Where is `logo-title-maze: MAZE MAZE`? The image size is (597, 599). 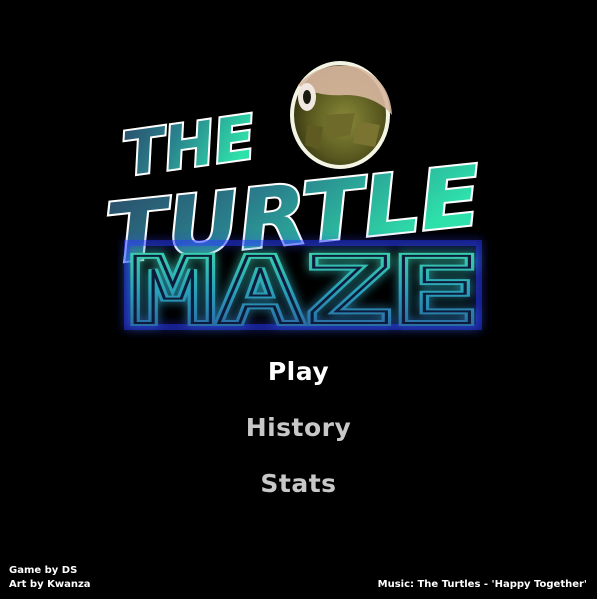
logo-title-maze: MAZE MAZE is located at coordinates (303, 290).